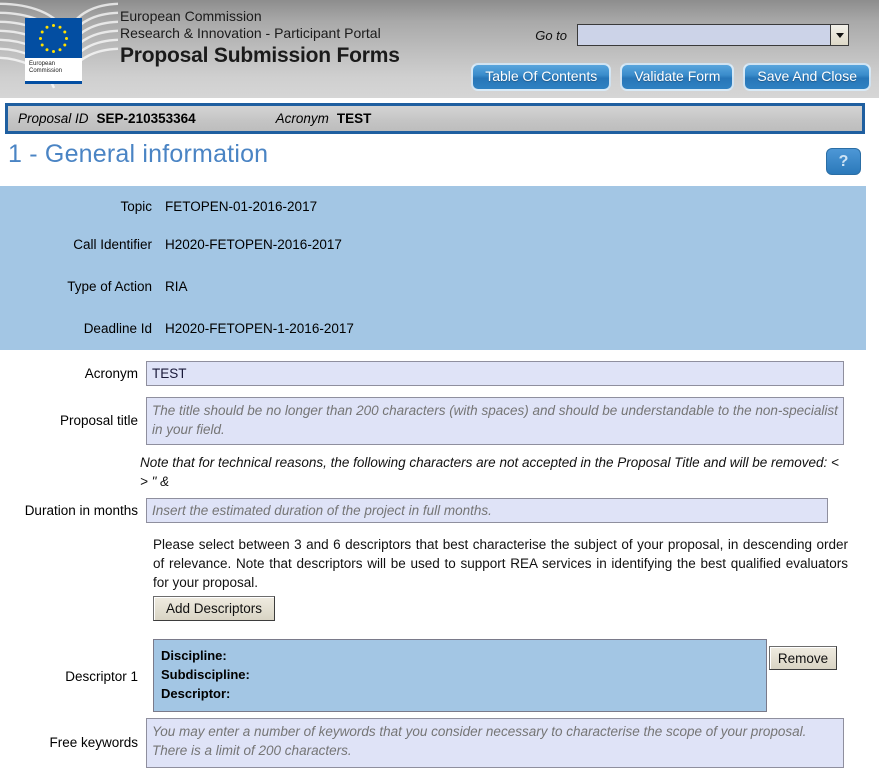  I want to click on help-button: ?, so click(843, 161).